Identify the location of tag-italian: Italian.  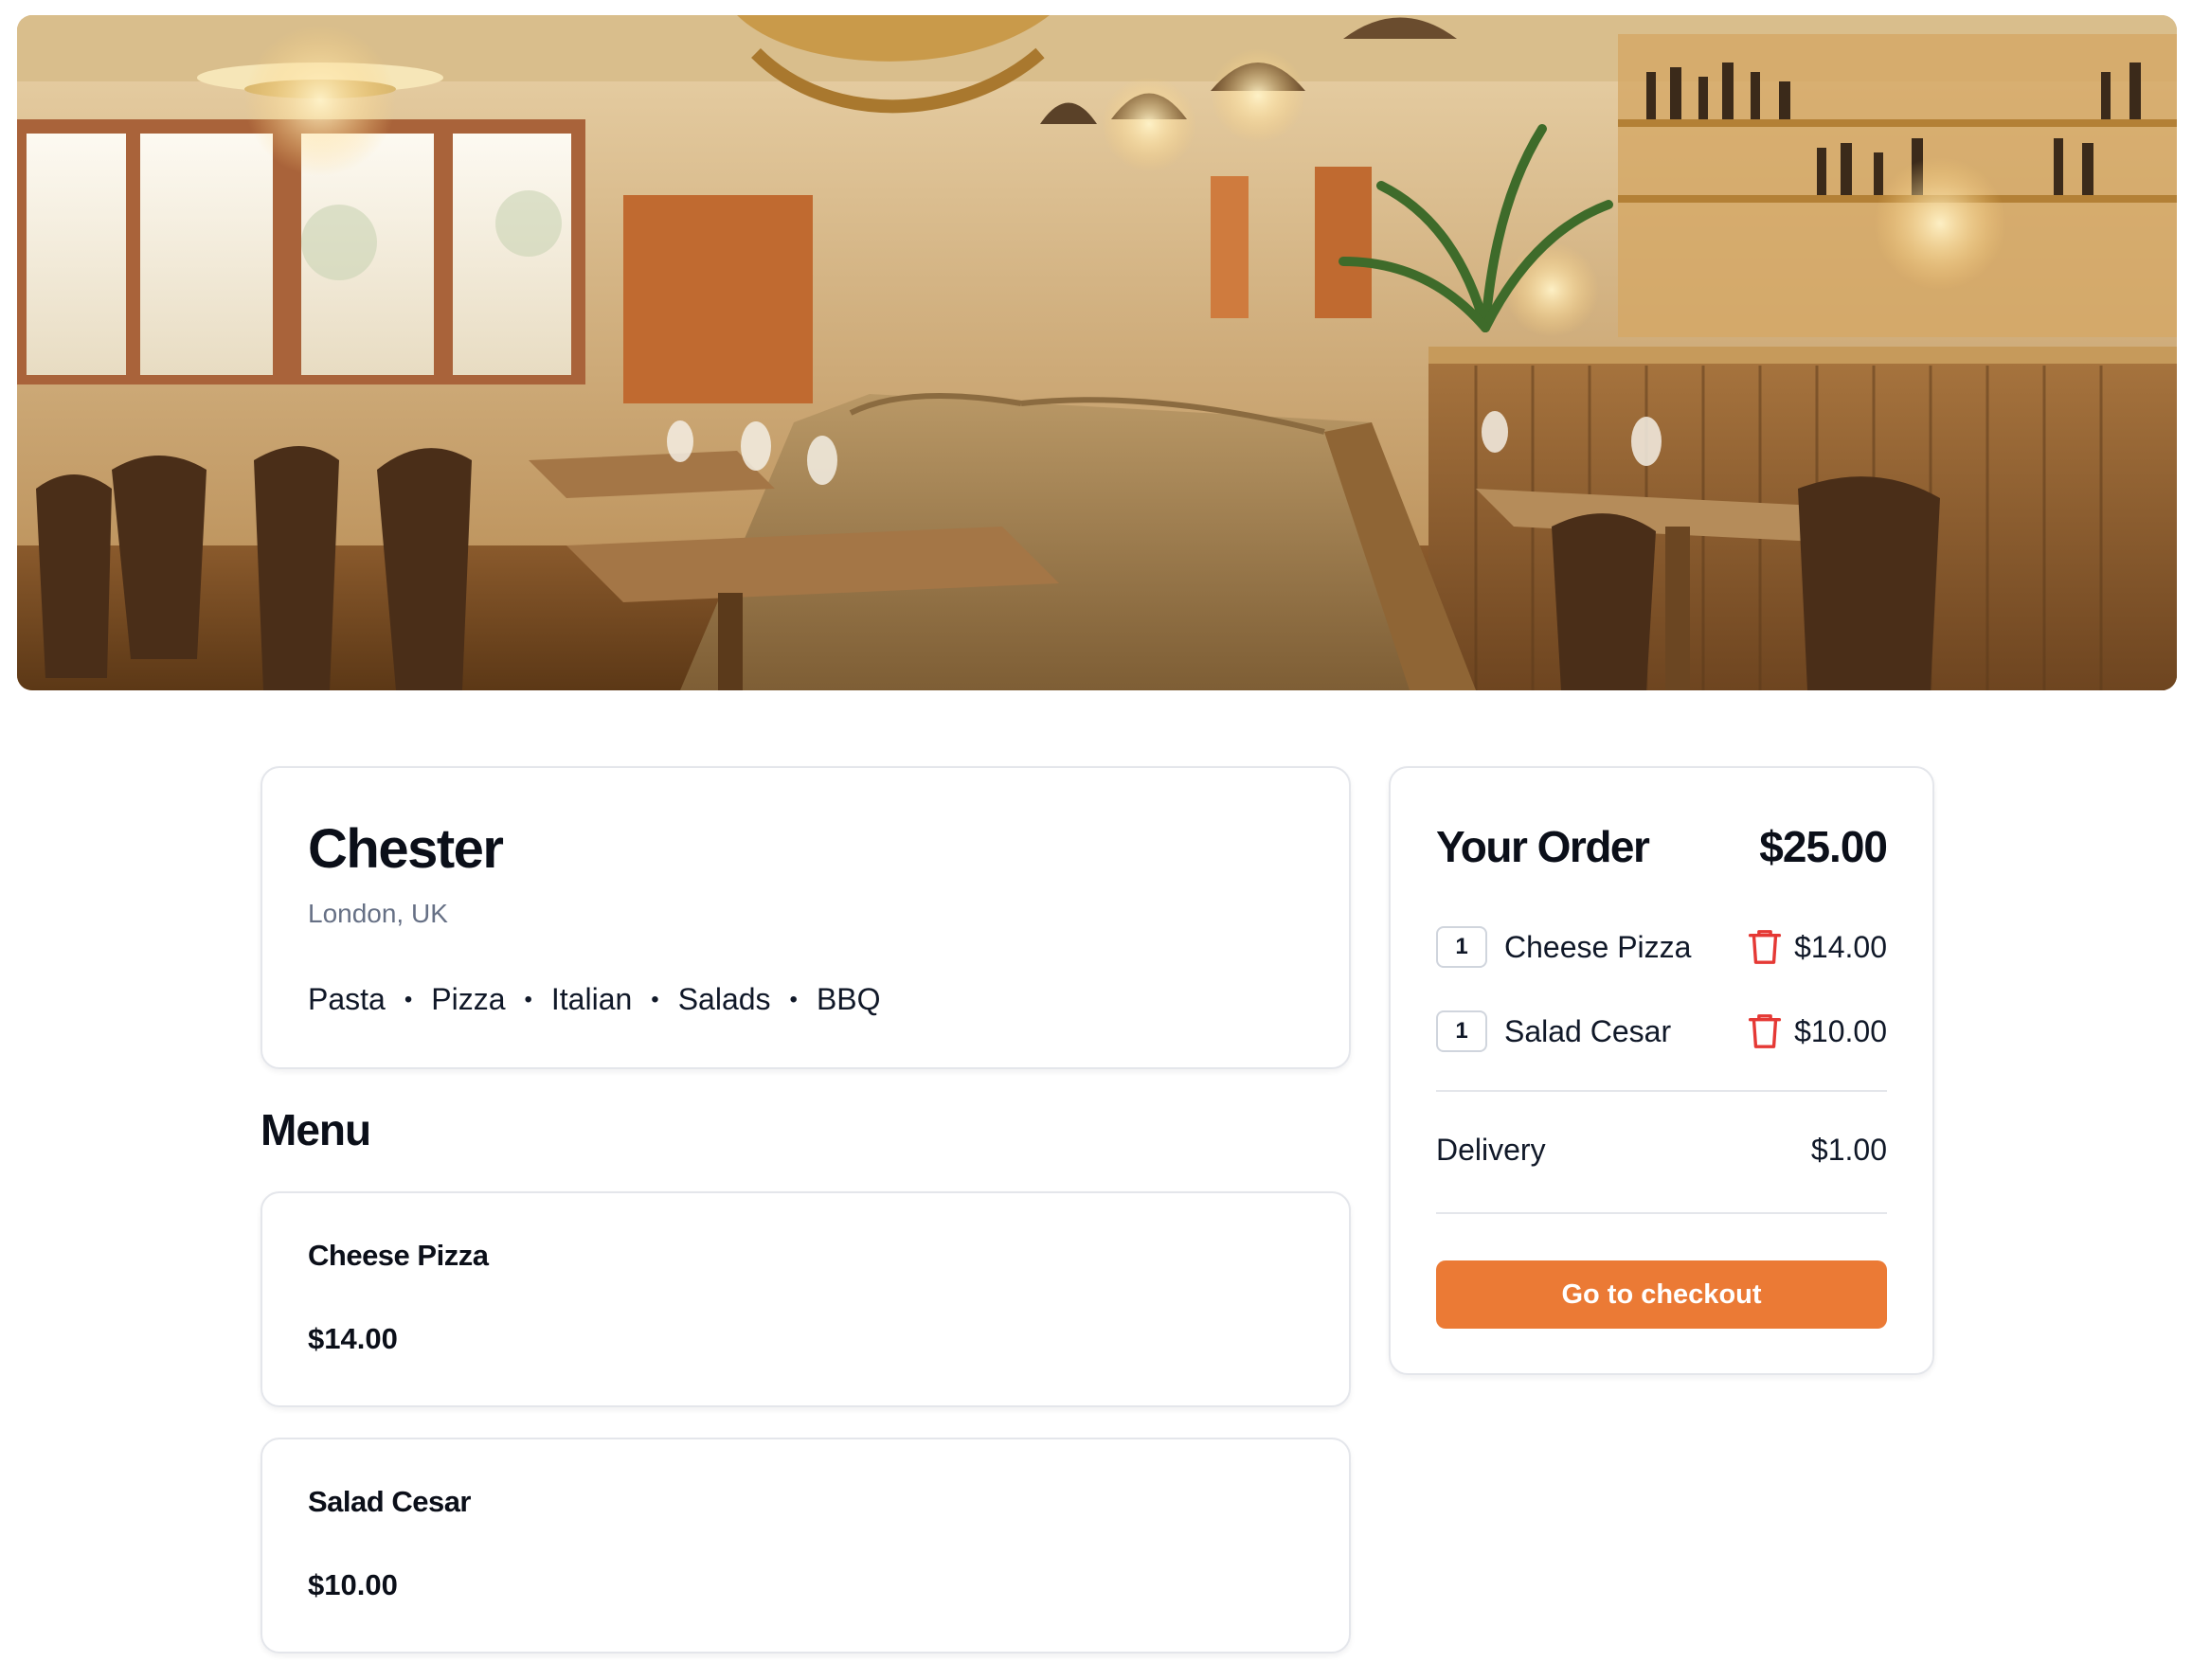
(592, 999).